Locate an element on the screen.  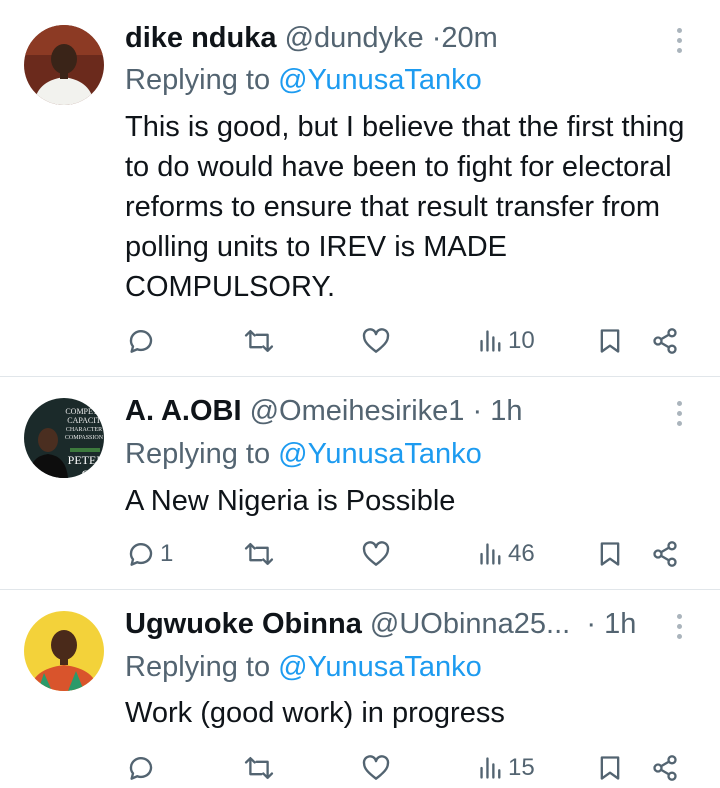
tweet-header: dike nduka @dundyke ·20m is located at coordinates (311, 38).